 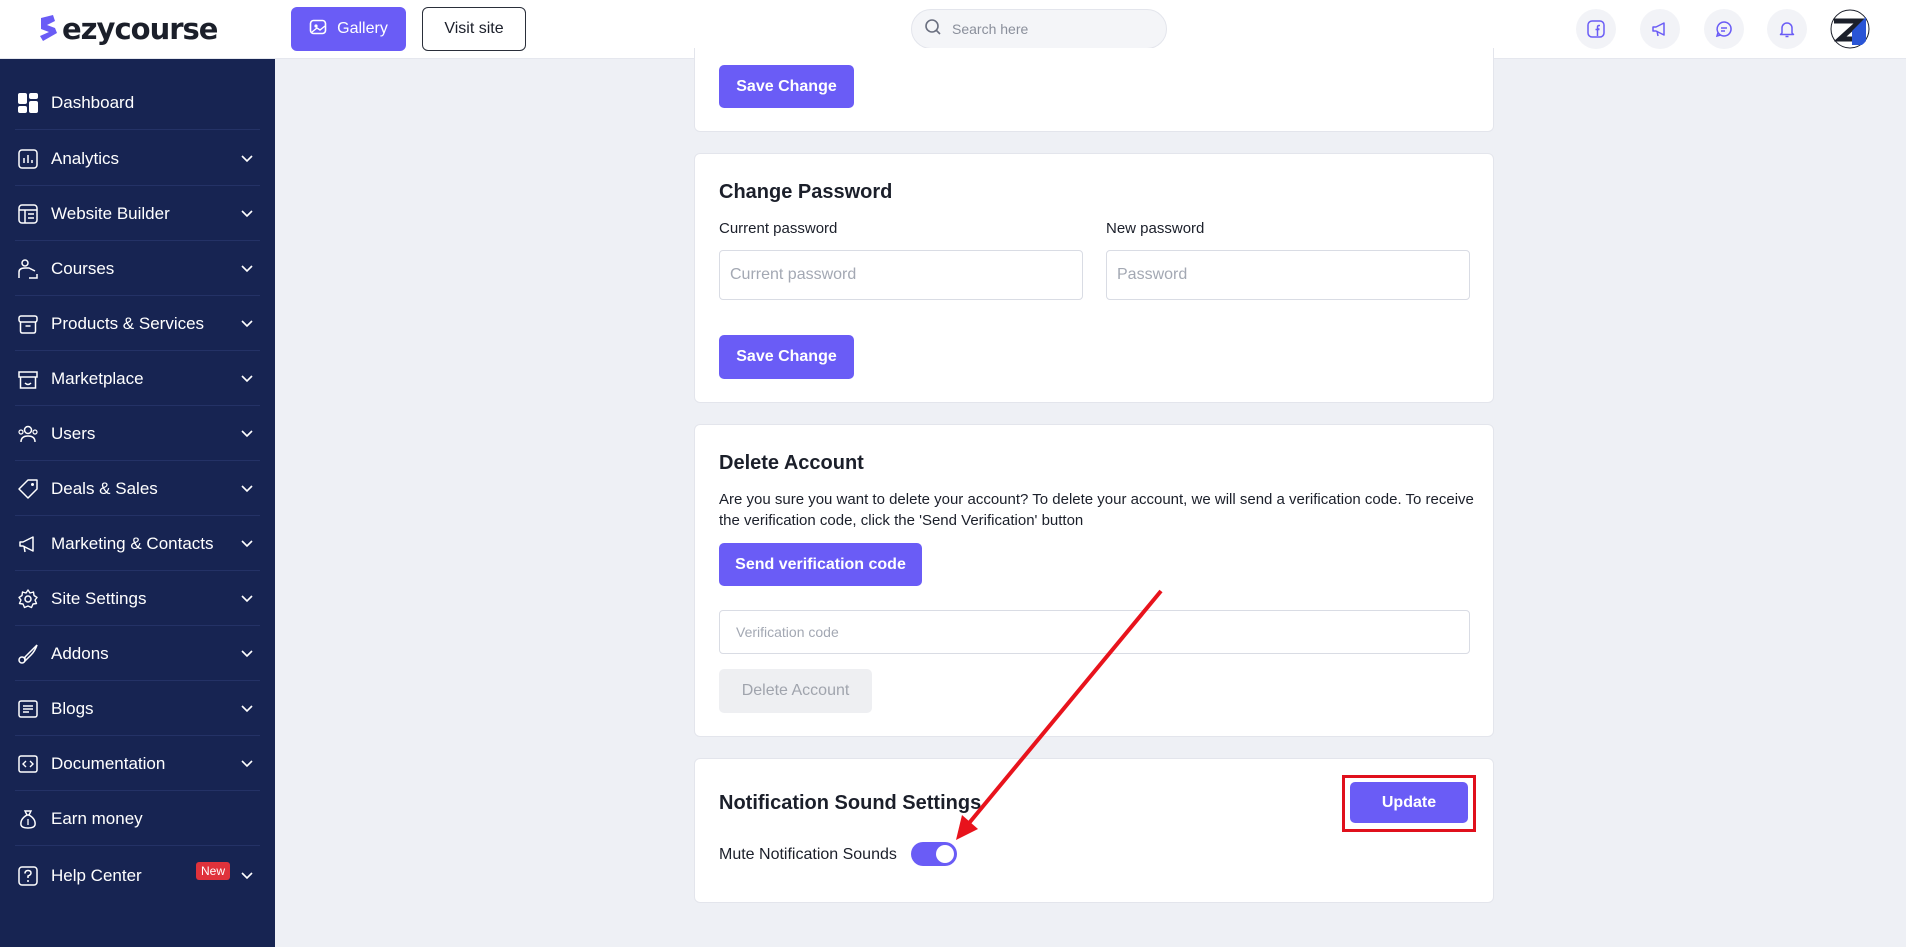 What do you see at coordinates (97, 818) in the screenshot?
I see `sidebar-item-label: Earn money` at bounding box center [97, 818].